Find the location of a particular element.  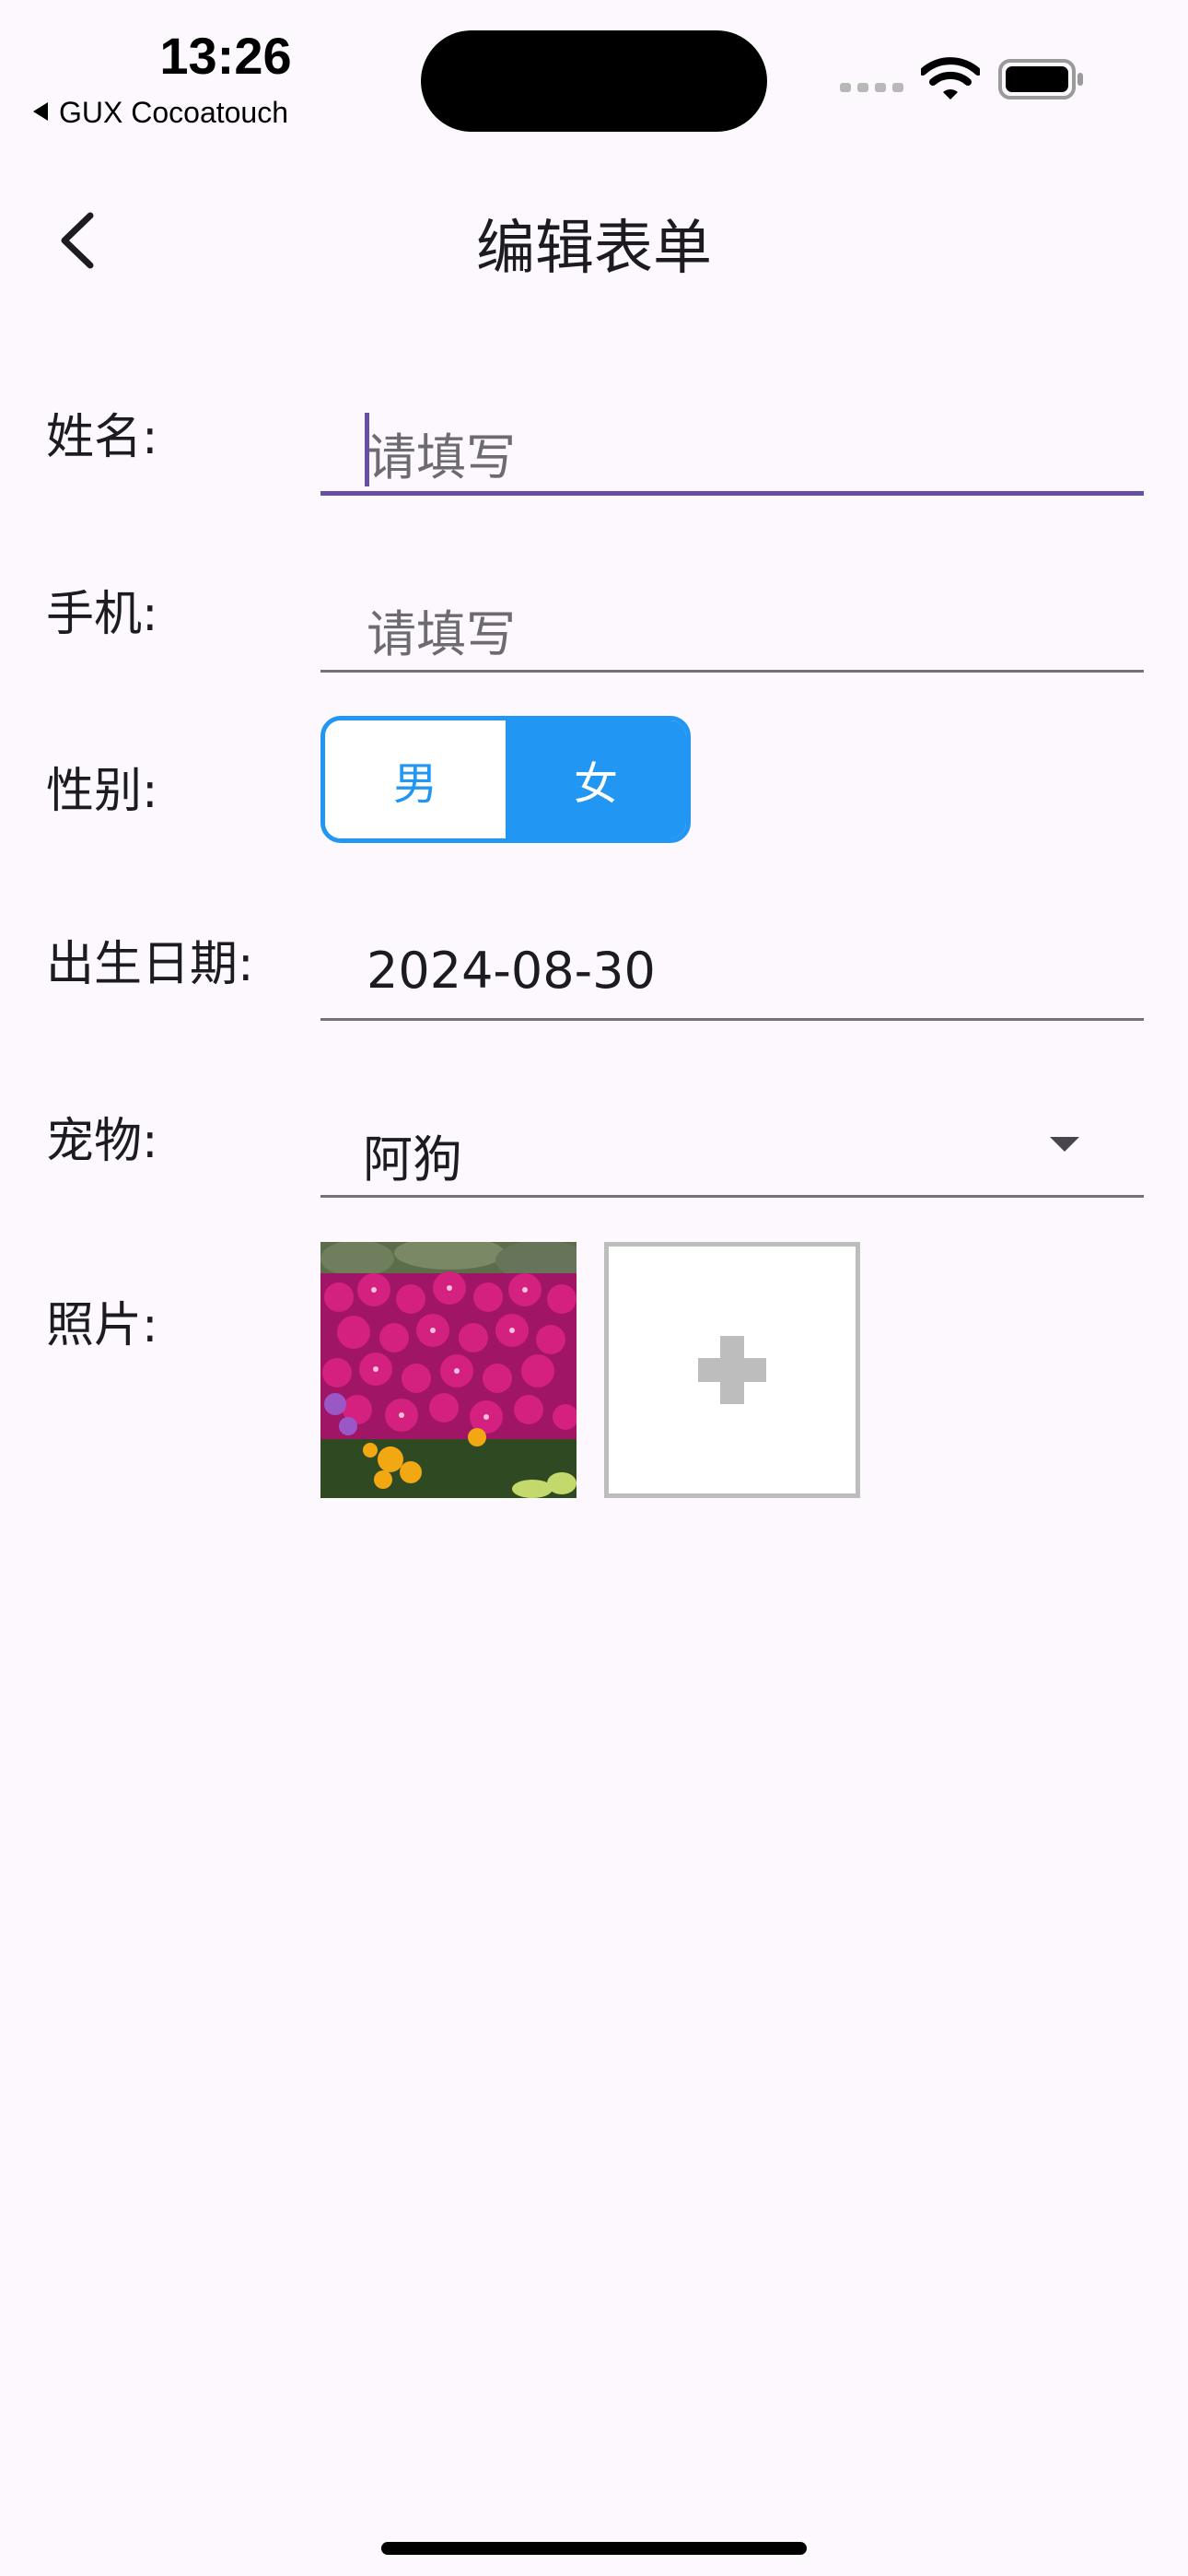

battery-icon is located at coordinates (1040, 79).